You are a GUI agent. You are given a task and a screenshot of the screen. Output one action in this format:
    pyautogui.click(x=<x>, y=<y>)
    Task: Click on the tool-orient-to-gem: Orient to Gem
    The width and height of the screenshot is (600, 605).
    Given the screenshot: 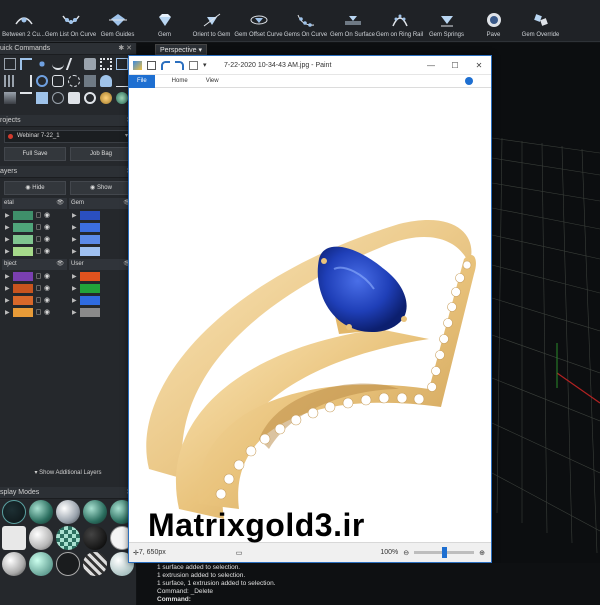 What is the action you would take?
    pyautogui.click(x=211, y=21)
    